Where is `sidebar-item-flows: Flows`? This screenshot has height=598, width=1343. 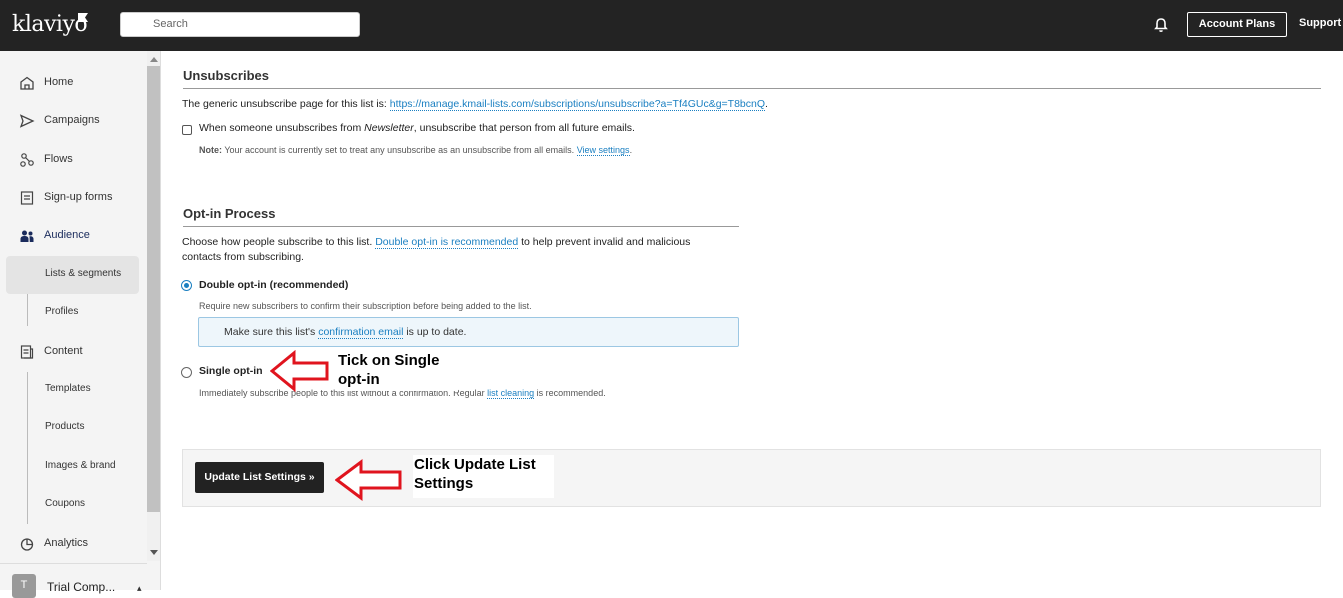 sidebar-item-flows: Flows is located at coordinates (70, 160).